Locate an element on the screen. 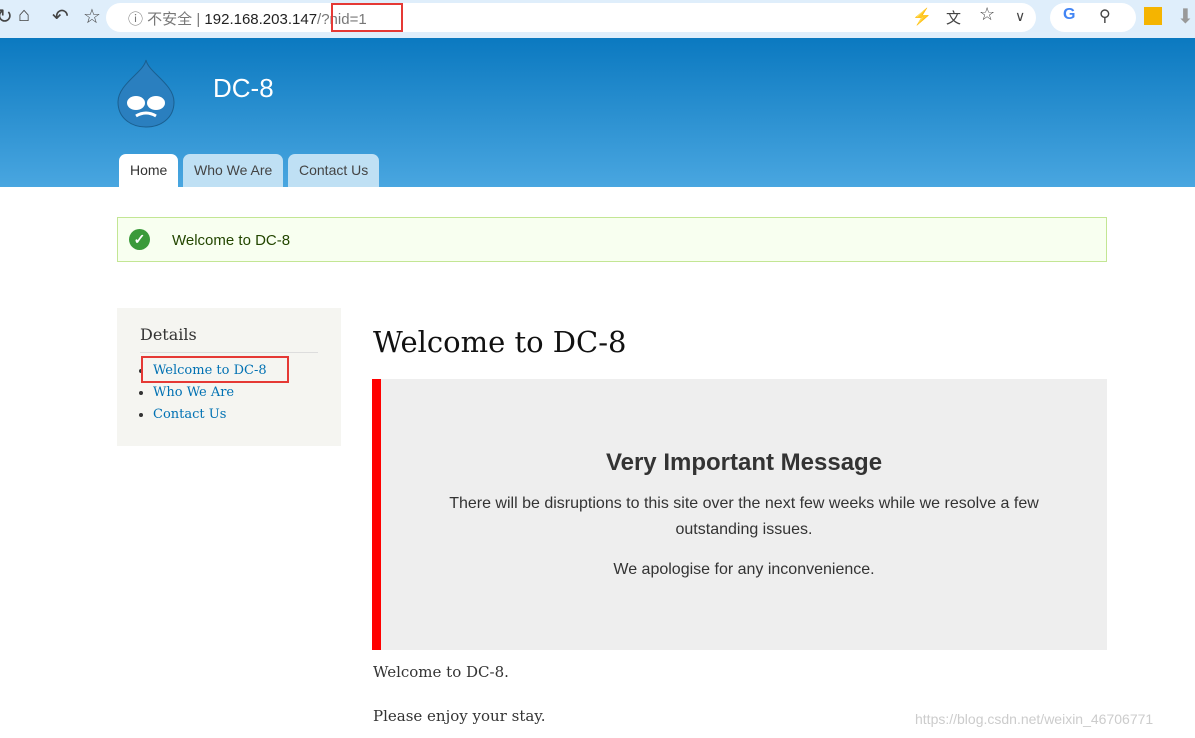 The image size is (1195, 738). download-icon: ⬇ is located at coordinates (1185, 16).